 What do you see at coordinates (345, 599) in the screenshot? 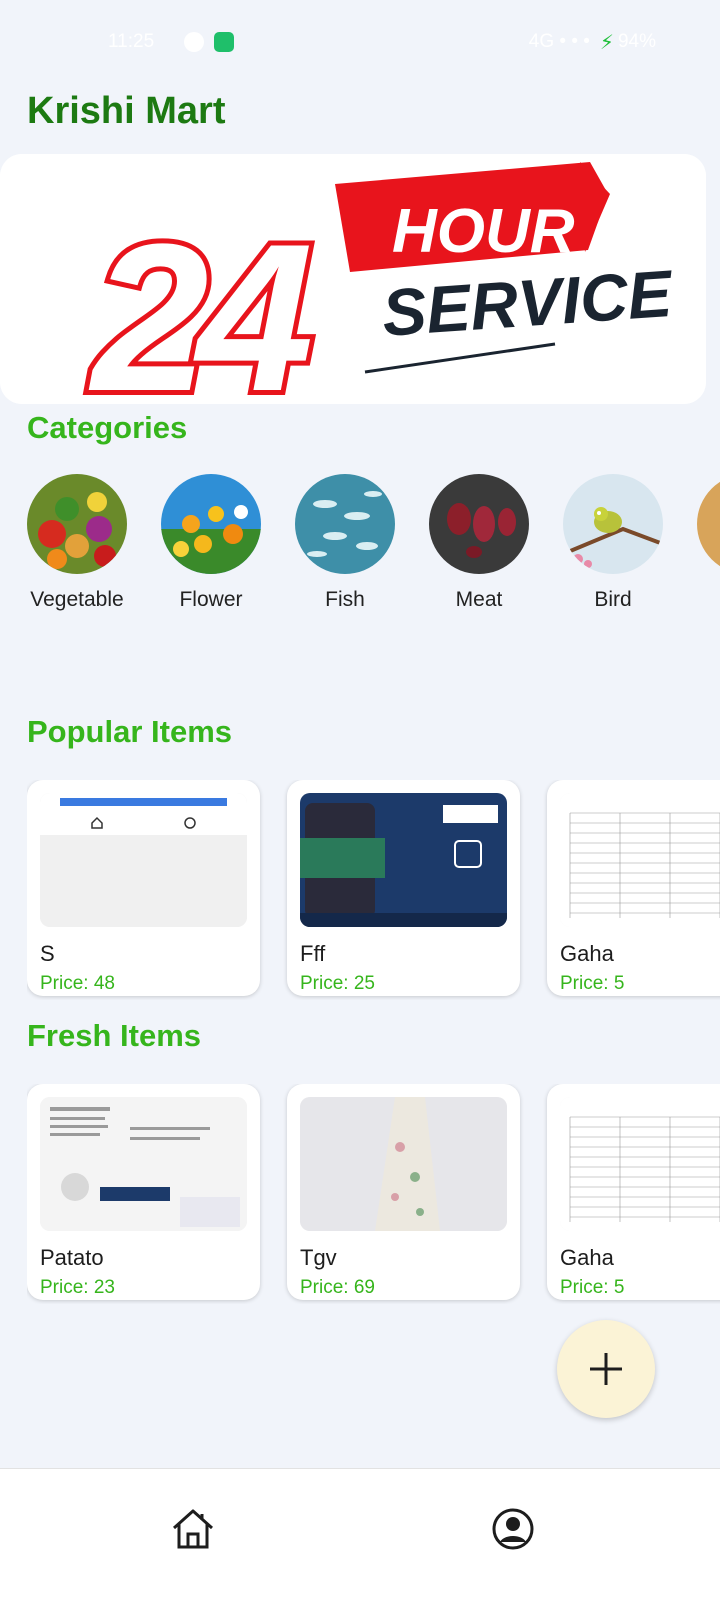
I see `category-label: Fish` at bounding box center [345, 599].